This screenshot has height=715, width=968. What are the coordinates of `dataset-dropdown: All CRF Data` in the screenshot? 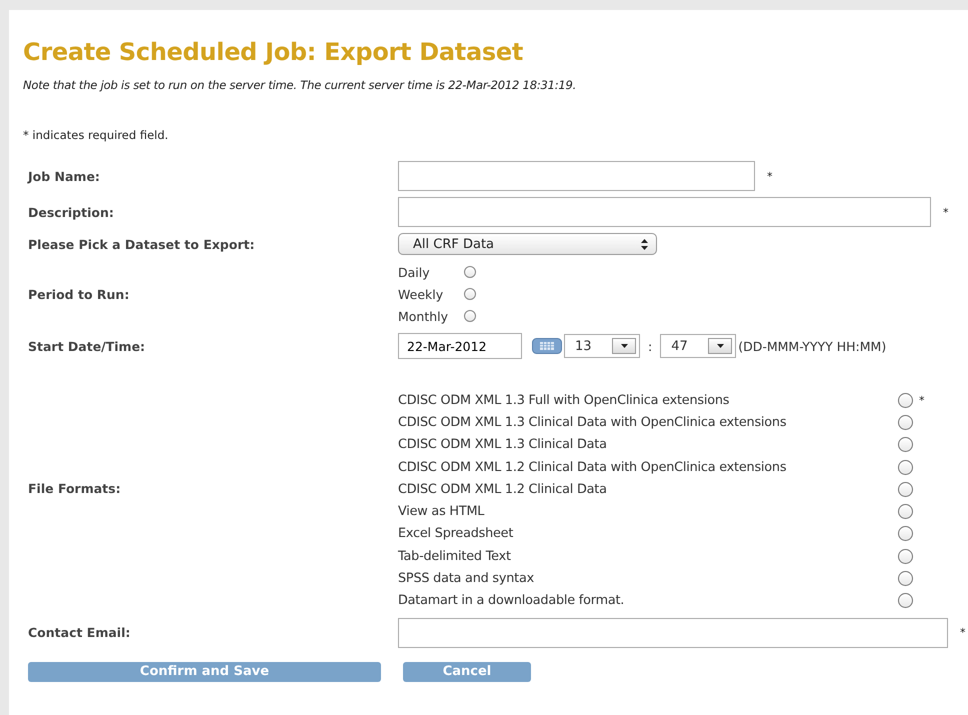 It's located at (527, 244).